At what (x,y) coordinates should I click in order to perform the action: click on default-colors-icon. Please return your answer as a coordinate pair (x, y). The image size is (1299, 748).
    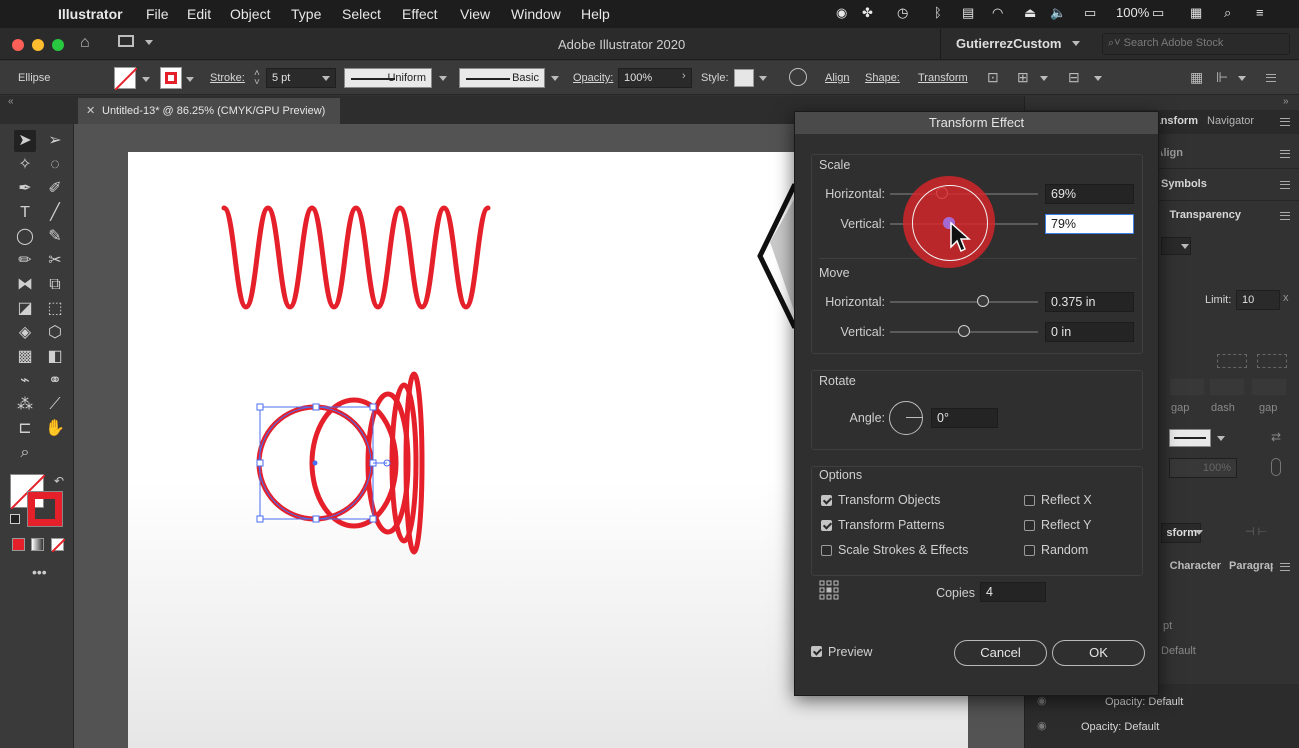
    Looking at the image, I should click on (15, 519).